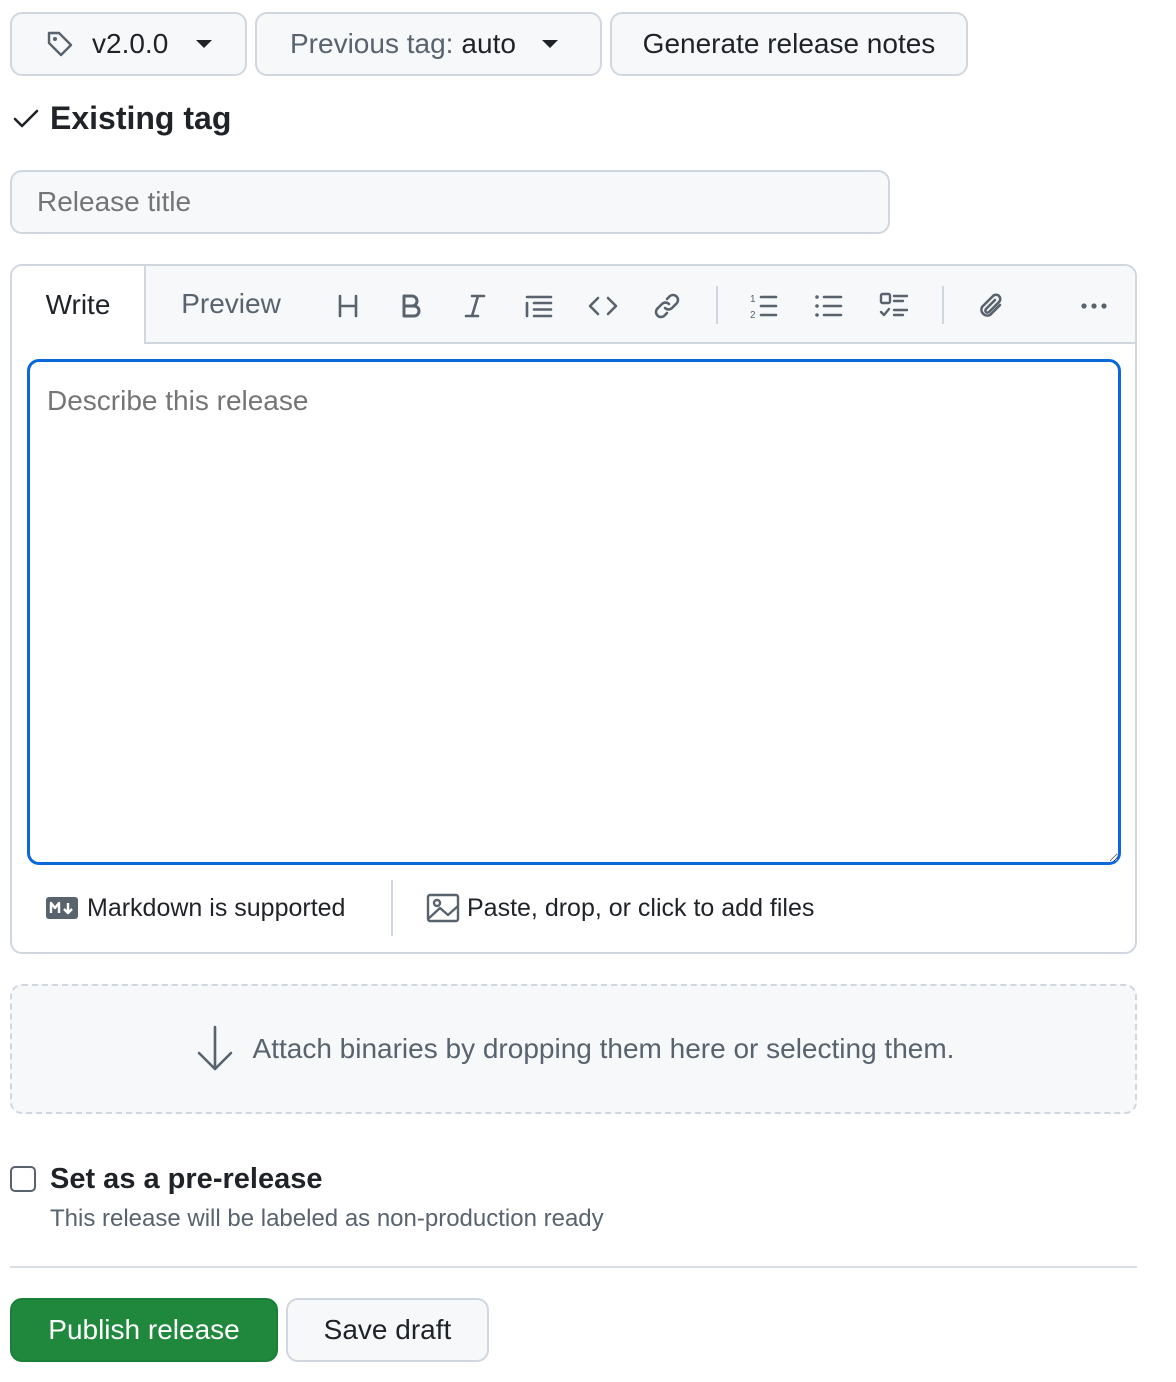 This screenshot has height=1382, width=1176. I want to click on save-draft-label: Save draft, so click(387, 1329).